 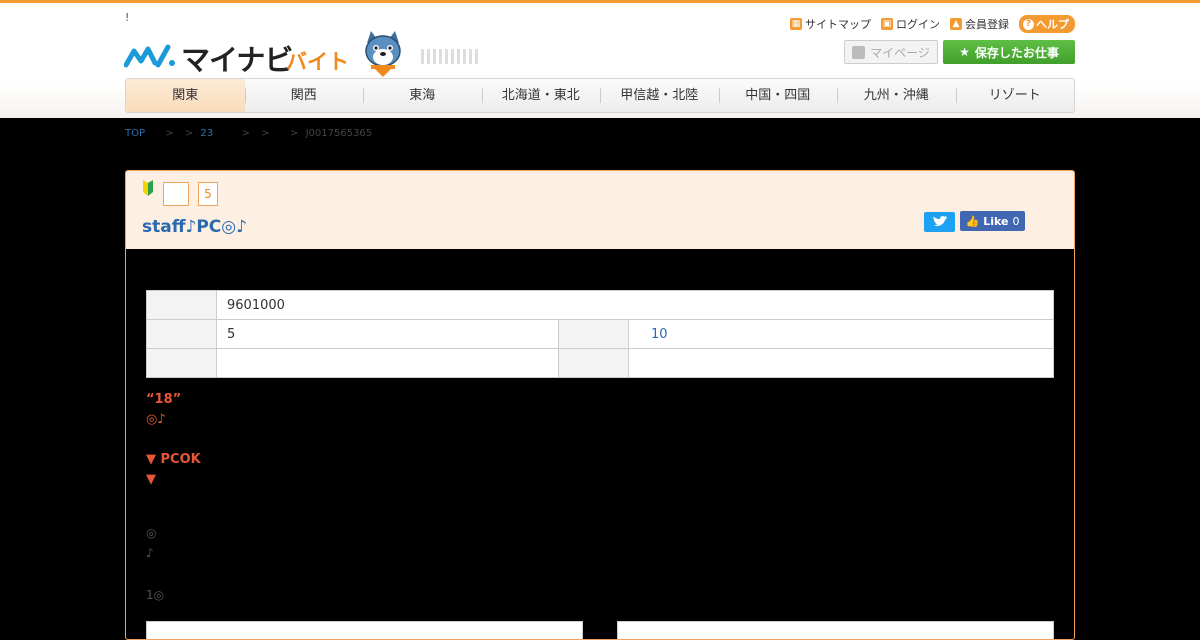 I want to click on table-cell: 5, so click(x=387, y=334).